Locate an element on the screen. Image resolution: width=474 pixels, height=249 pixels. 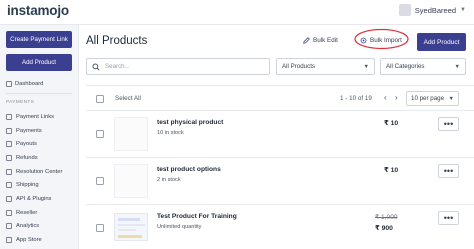
resolution-icon is located at coordinates (9, 171).